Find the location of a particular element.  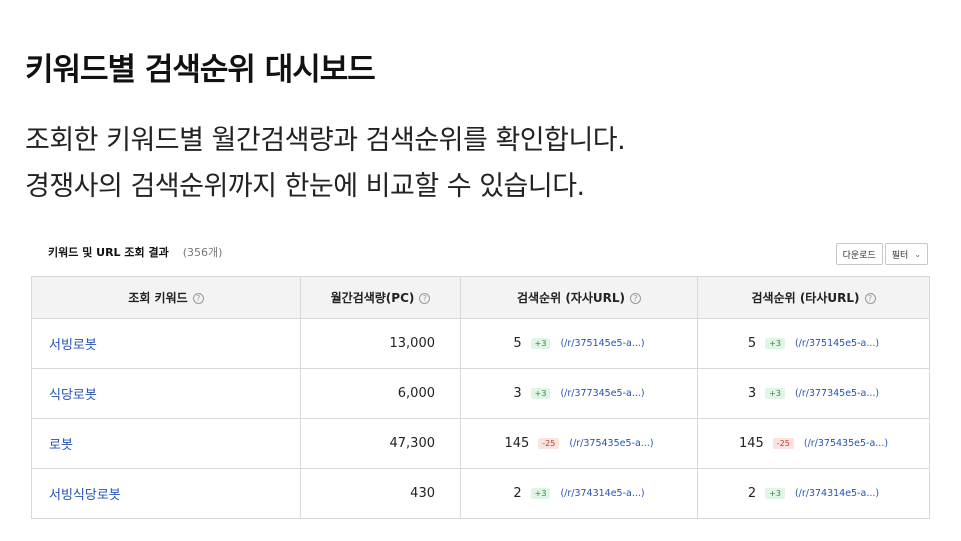

column-header-competitor-rank: 검색순위 (타사URL)? is located at coordinates (813, 297).